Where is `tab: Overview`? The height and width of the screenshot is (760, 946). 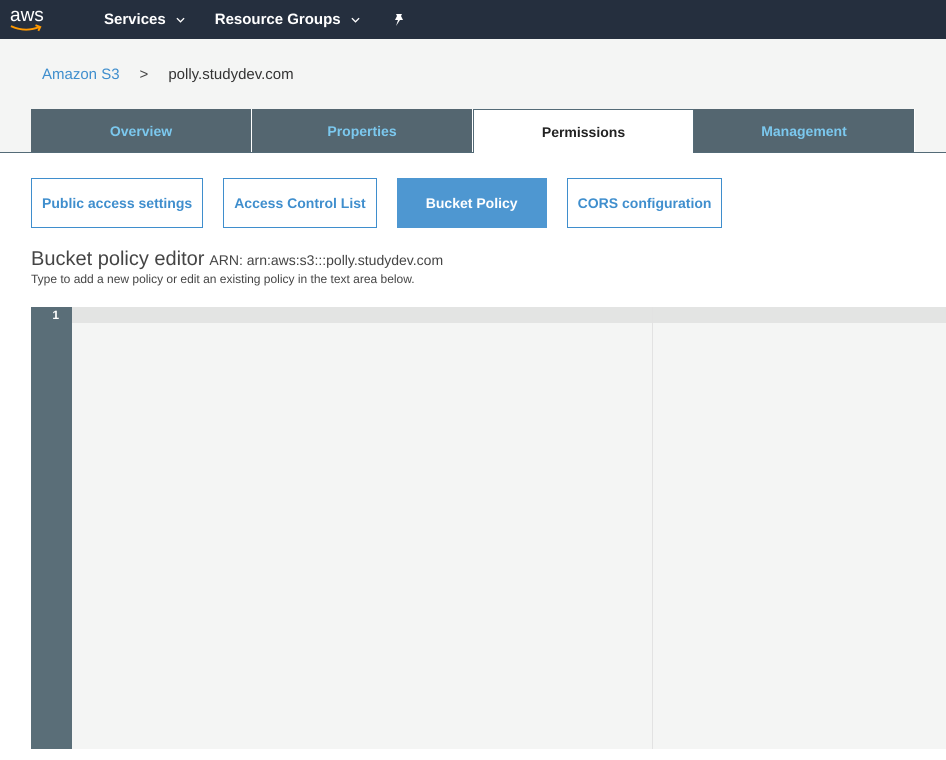 tab: Overview is located at coordinates (141, 130).